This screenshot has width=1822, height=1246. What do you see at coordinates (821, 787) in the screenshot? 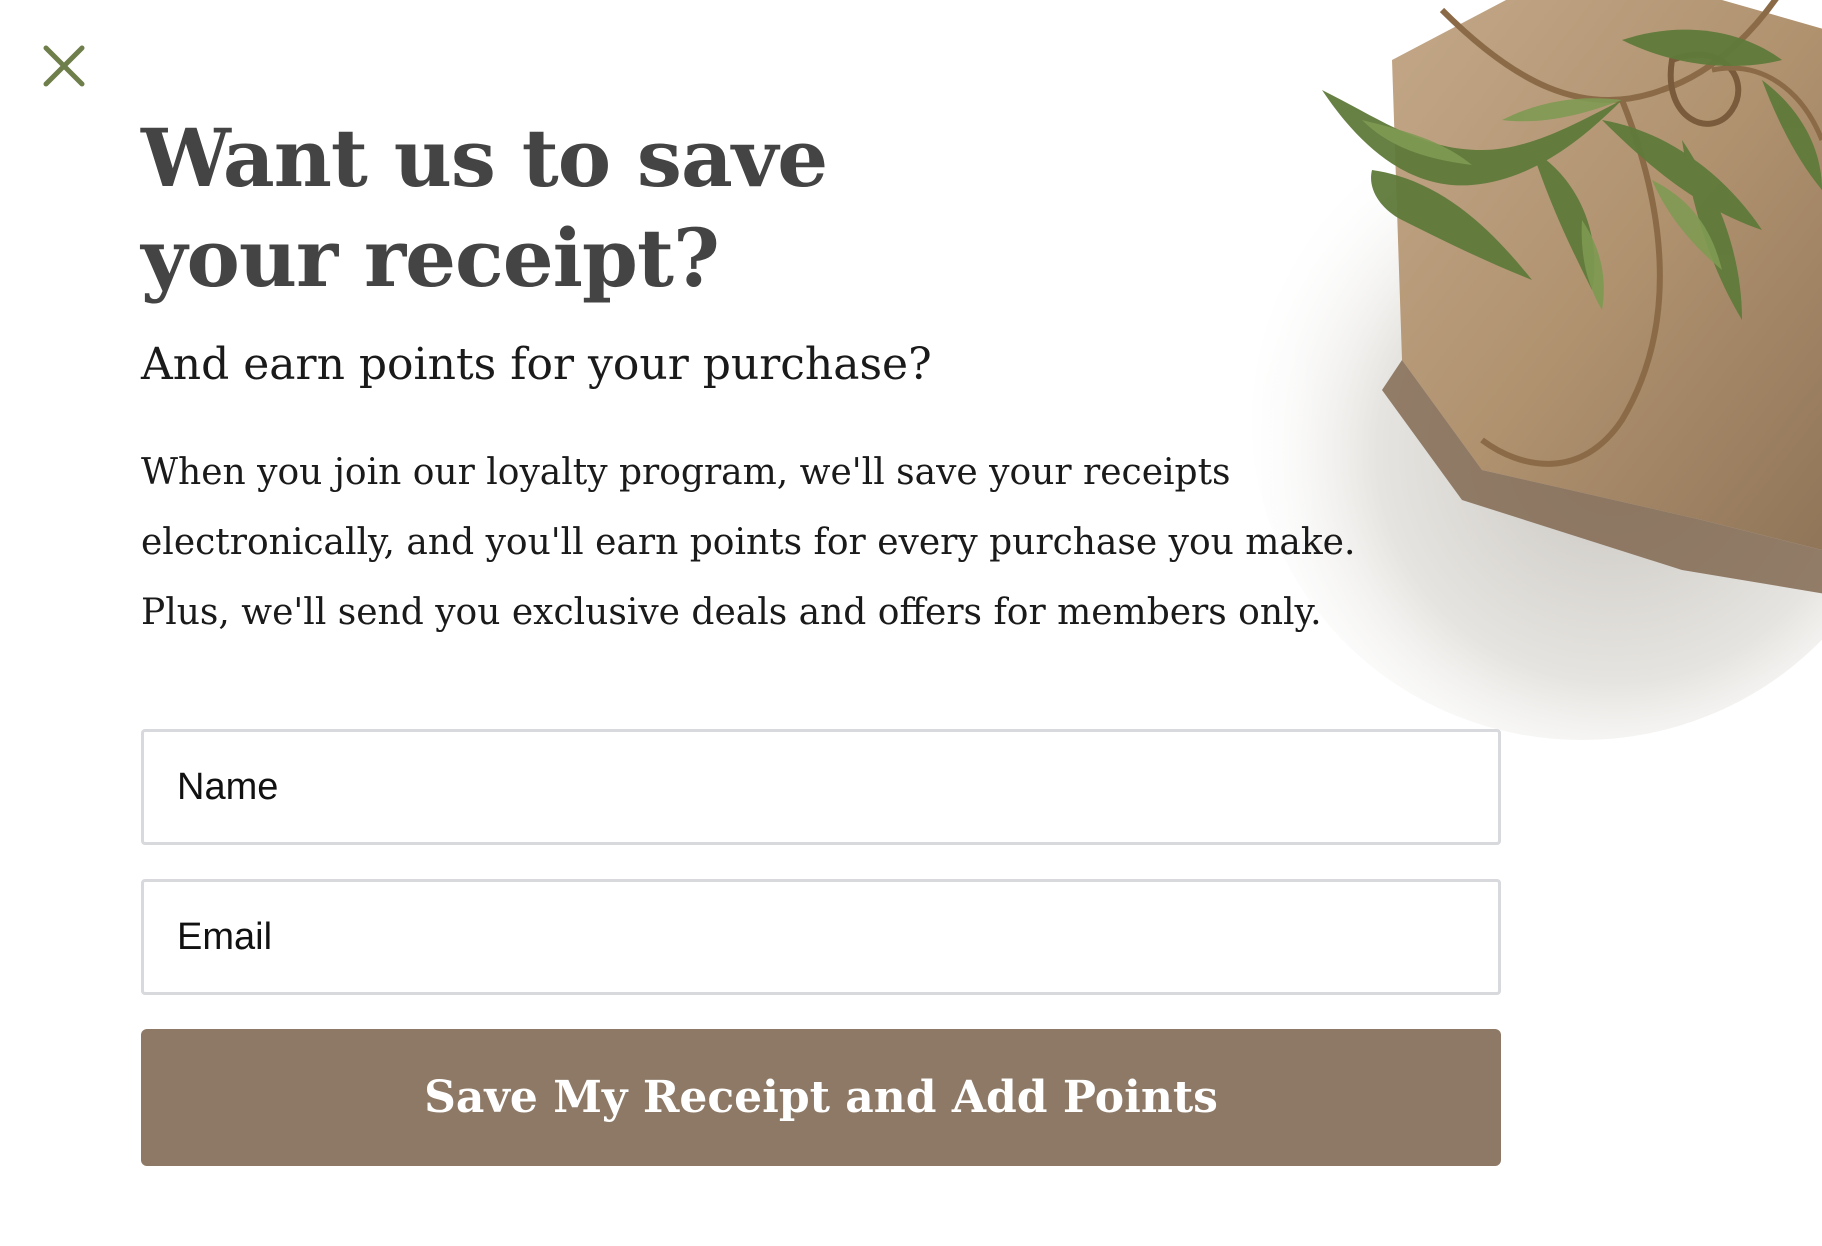
I see `name-input` at bounding box center [821, 787].